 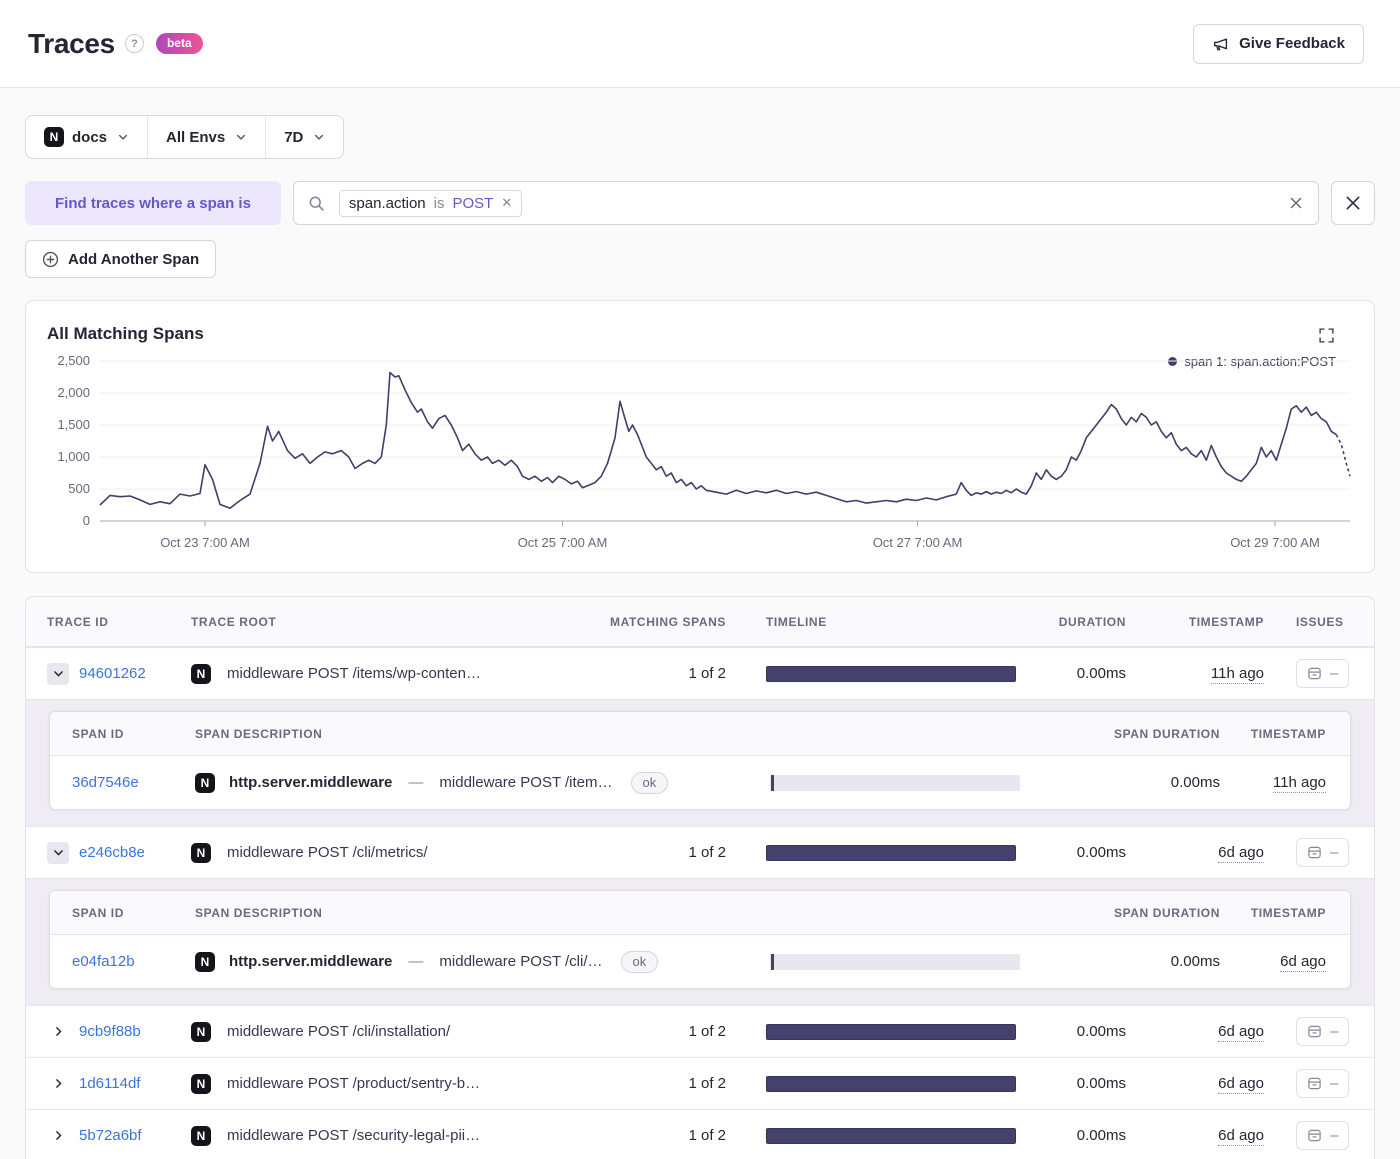 What do you see at coordinates (563, 542) in the screenshot?
I see `svg-text: Oct 25 7:00 AM` at bounding box center [563, 542].